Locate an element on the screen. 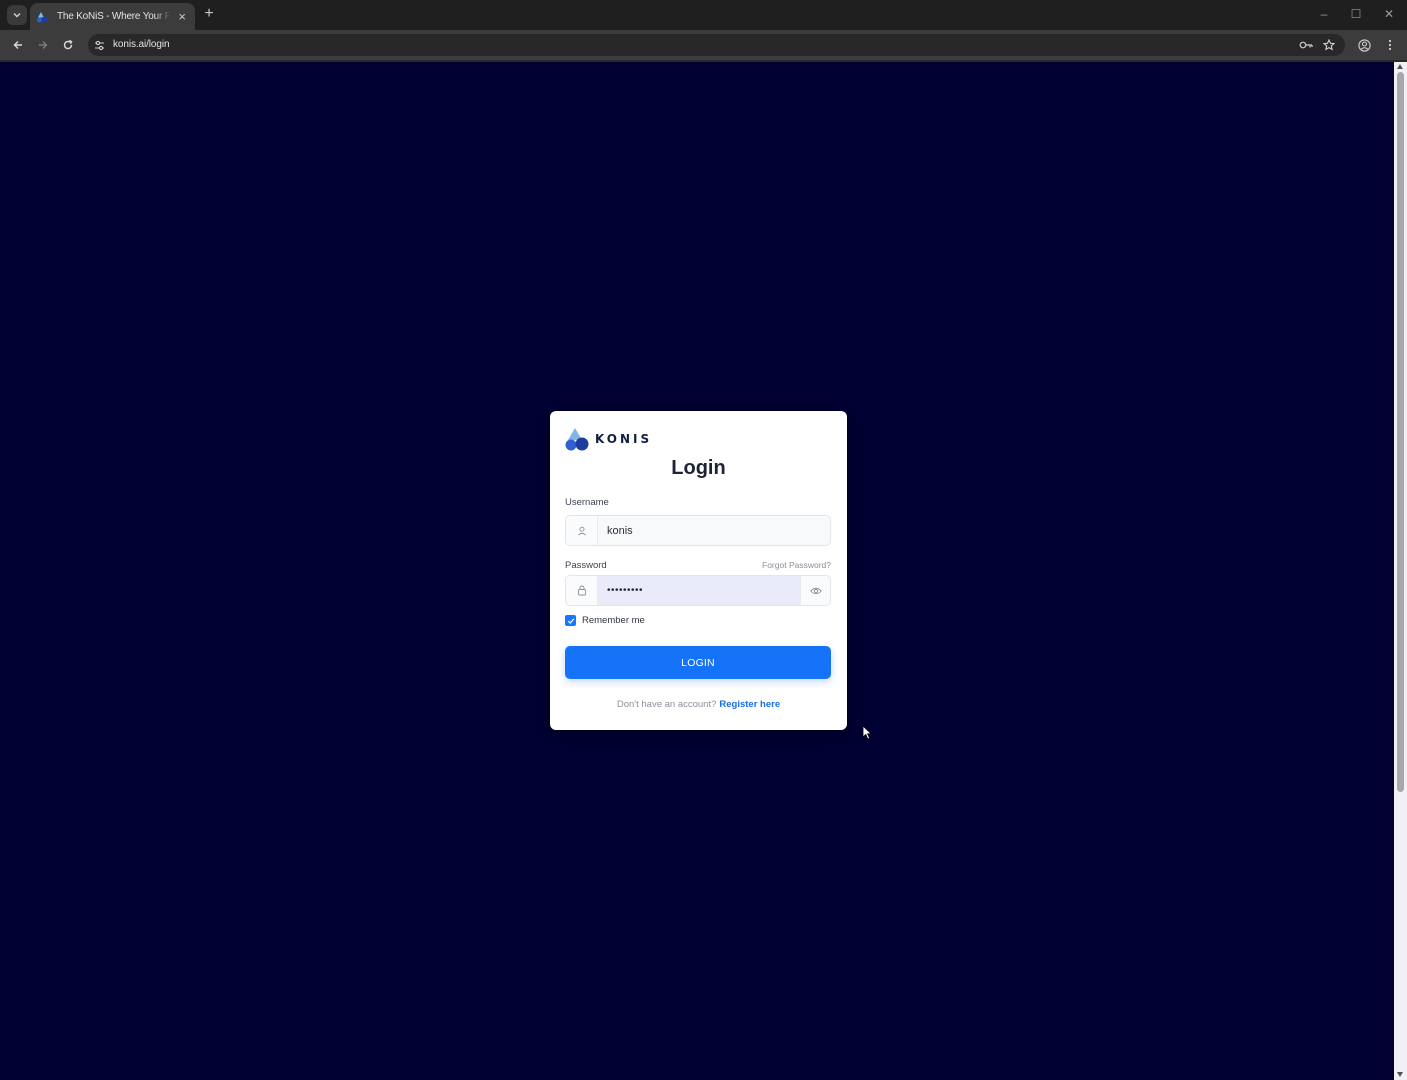  browser-menu-button is located at coordinates (1390, 45).